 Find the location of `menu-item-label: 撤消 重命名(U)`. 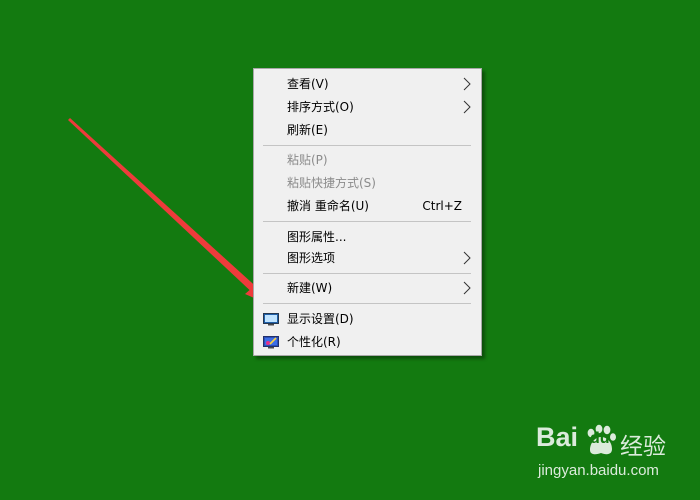

menu-item-label: 撤消 重命名(U) is located at coordinates (328, 206).